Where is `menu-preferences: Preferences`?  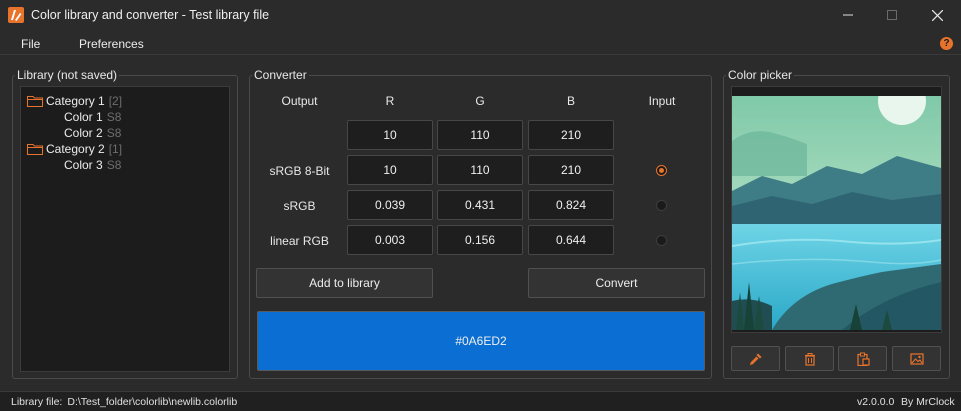
menu-preferences: Preferences is located at coordinates (111, 44).